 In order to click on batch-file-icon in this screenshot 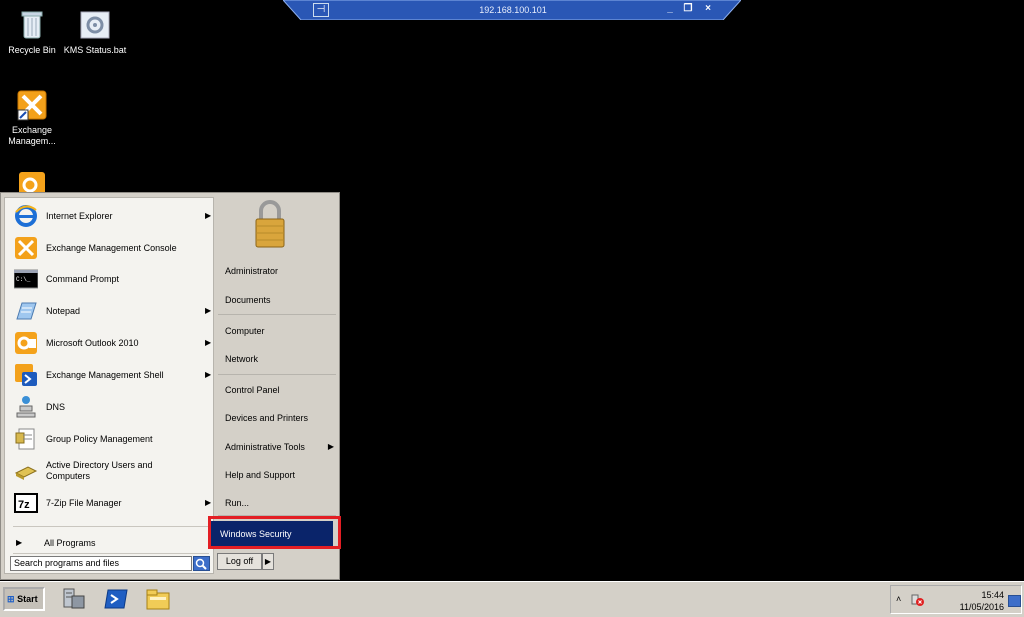, I will do `click(95, 25)`.